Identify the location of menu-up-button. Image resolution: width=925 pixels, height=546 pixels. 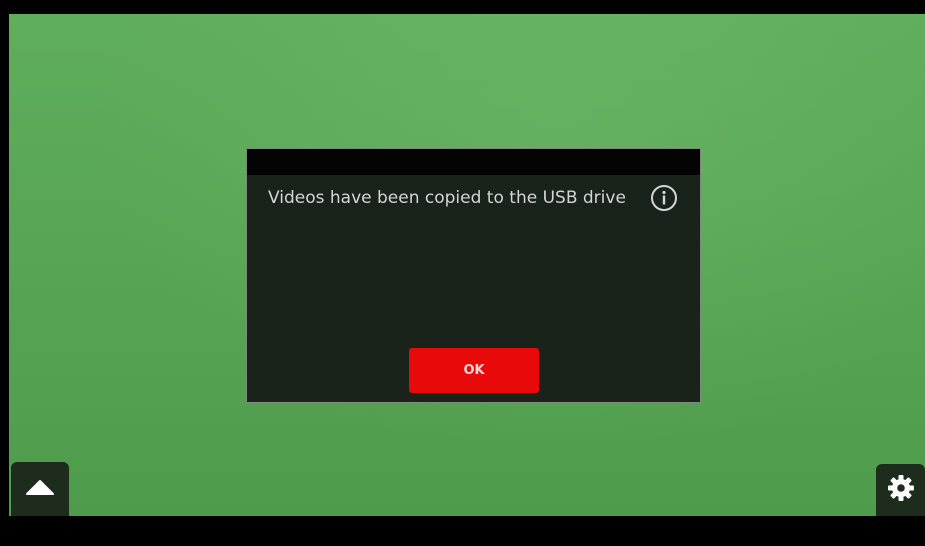
(40, 489).